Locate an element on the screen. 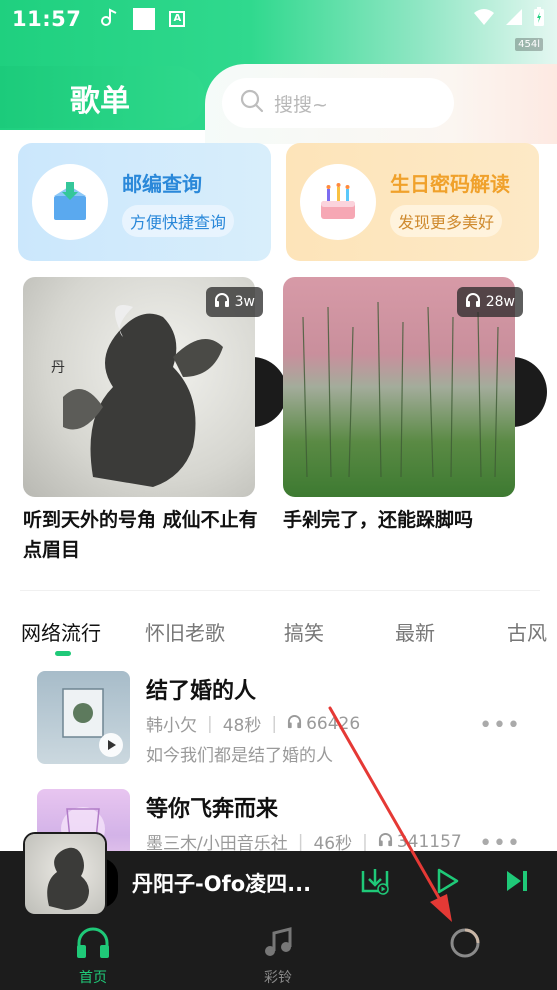 The width and height of the screenshot is (557, 990). mailbox-icon is located at coordinates (70, 202).